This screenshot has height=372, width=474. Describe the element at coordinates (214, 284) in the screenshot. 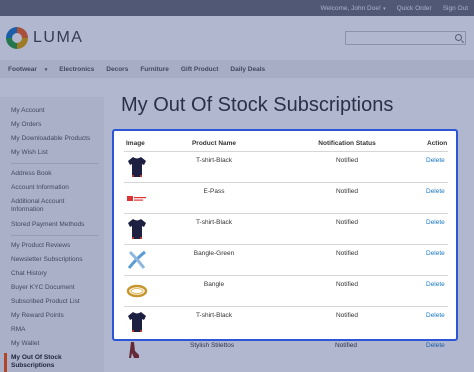

I see `product-name-cell: Bangle` at that location.